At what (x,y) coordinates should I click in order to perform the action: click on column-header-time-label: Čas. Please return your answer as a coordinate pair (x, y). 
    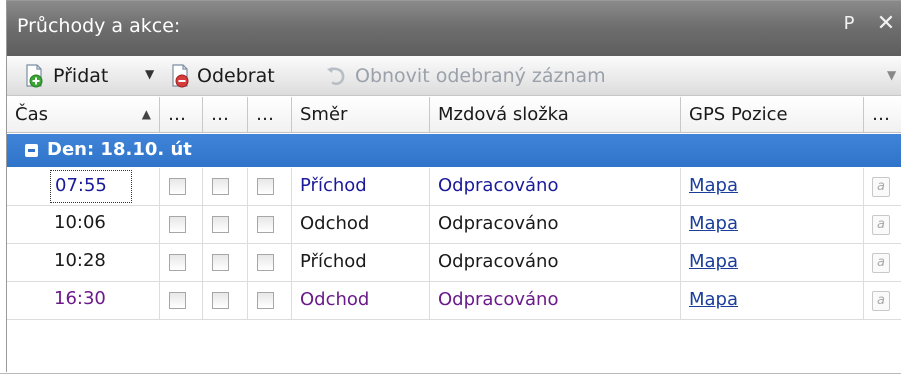
    Looking at the image, I should click on (31, 114).